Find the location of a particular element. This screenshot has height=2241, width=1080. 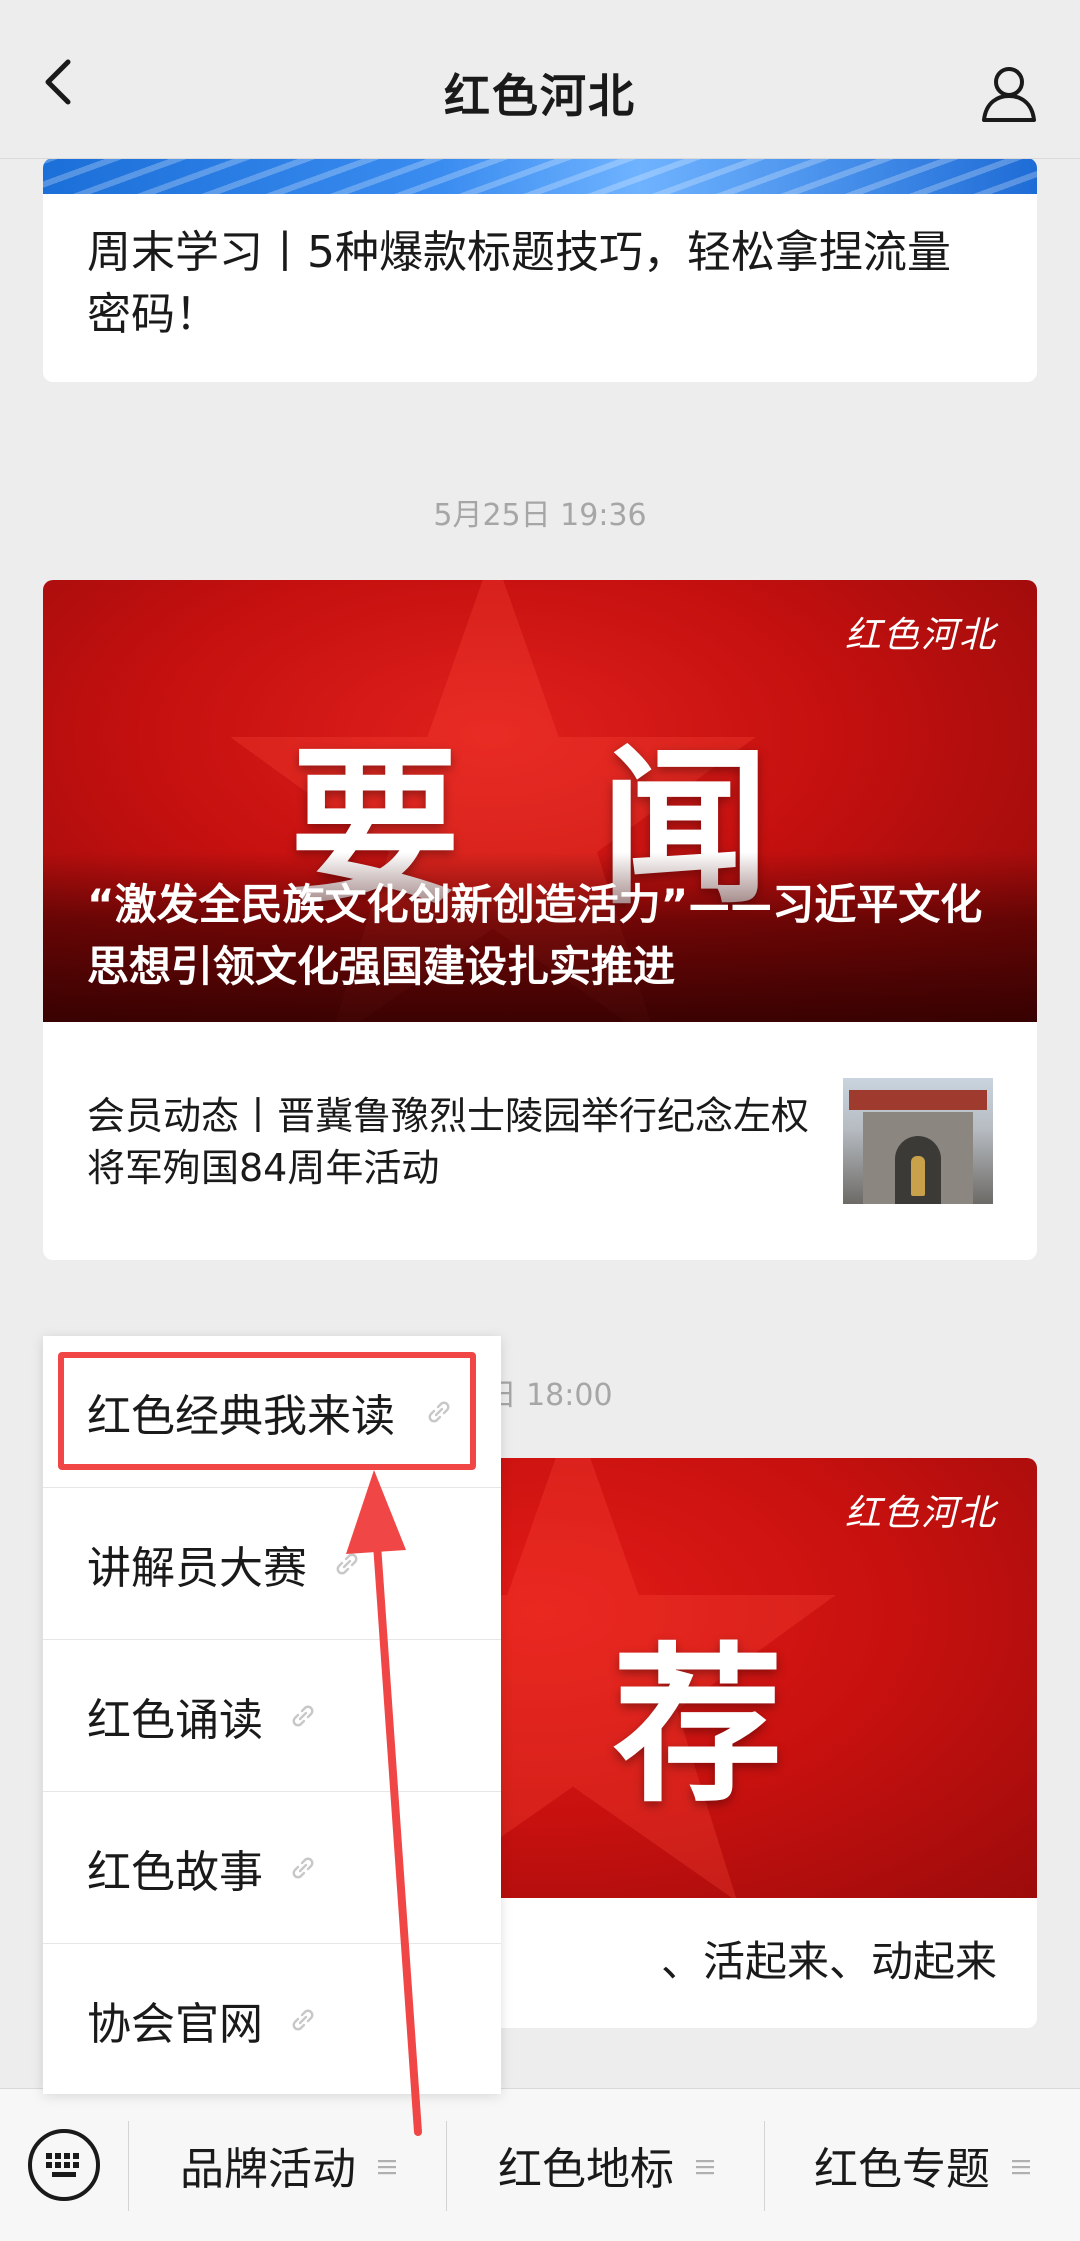

arrow-annotation-icon is located at coordinates (384, 1803).